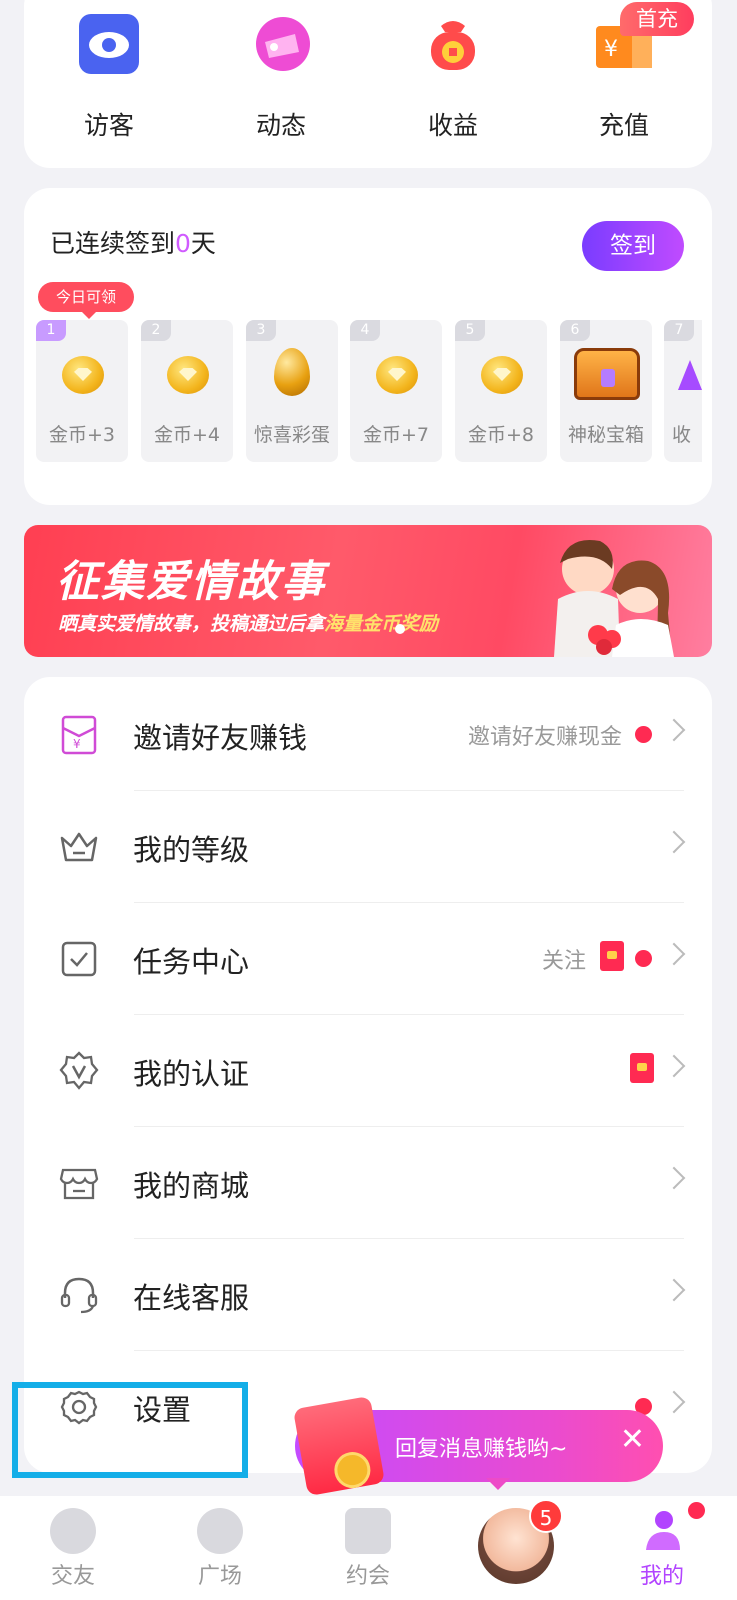  Describe the element at coordinates (368, 1182) in the screenshot. I see `menu-item-my-store: 我的商城` at that location.